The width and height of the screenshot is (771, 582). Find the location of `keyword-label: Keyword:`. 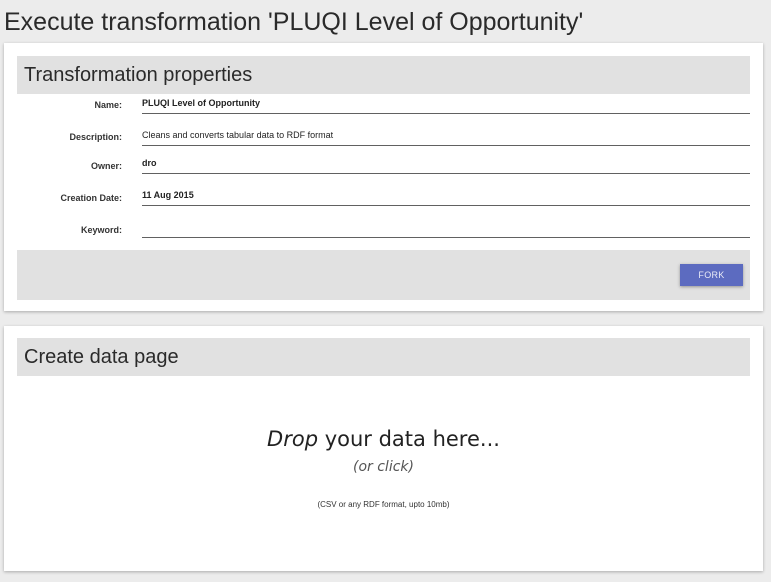

keyword-label: Keyword: is located at coordinates (101, 230).